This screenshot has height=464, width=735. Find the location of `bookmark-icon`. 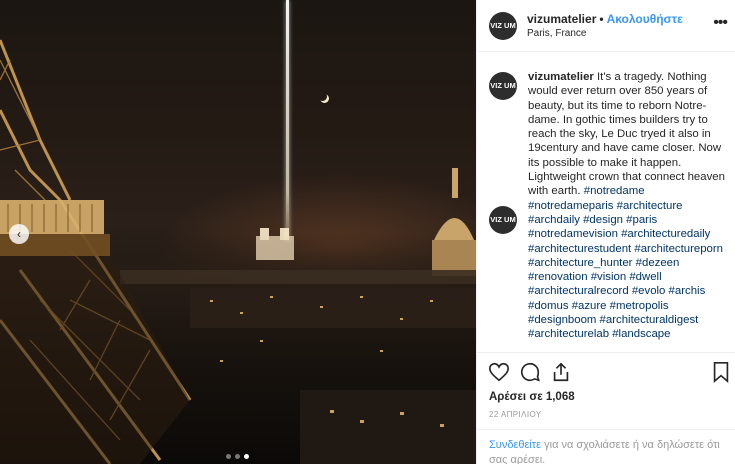

bookmark-icon is located at coordinates (721, 372).